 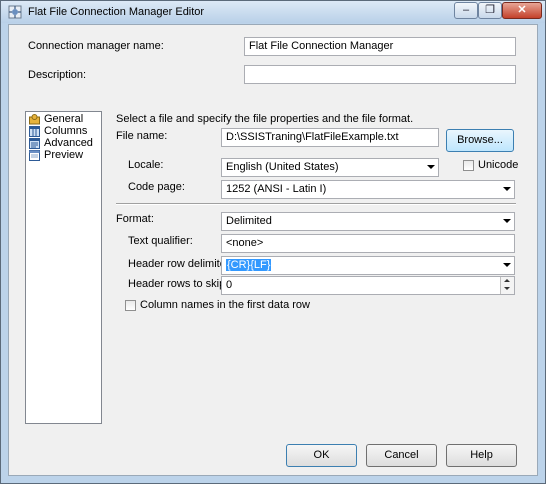 I want to click on nav-item-label: General, so click(x=64, y=119).